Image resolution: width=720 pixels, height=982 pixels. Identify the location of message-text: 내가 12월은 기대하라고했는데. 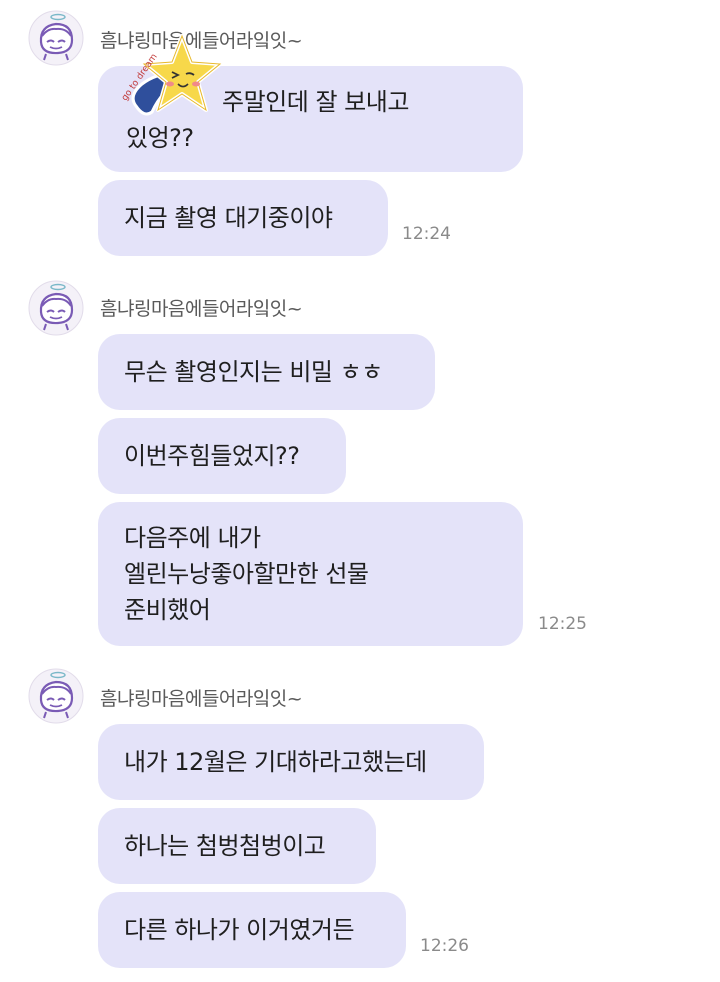
(275, 762).